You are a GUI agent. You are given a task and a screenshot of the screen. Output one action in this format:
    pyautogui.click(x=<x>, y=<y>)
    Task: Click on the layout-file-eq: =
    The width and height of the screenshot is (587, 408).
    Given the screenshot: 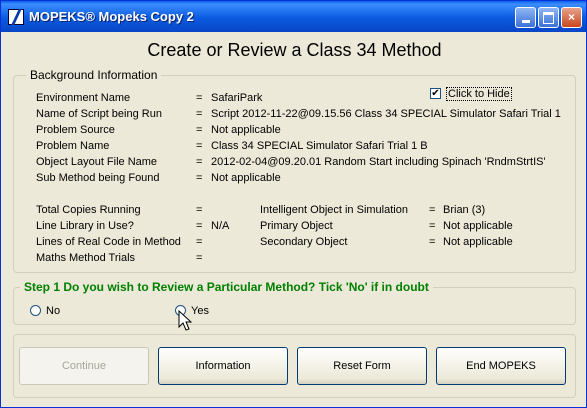 What is the action you would take?
    pyautogui.click(x=199, y=162)
    